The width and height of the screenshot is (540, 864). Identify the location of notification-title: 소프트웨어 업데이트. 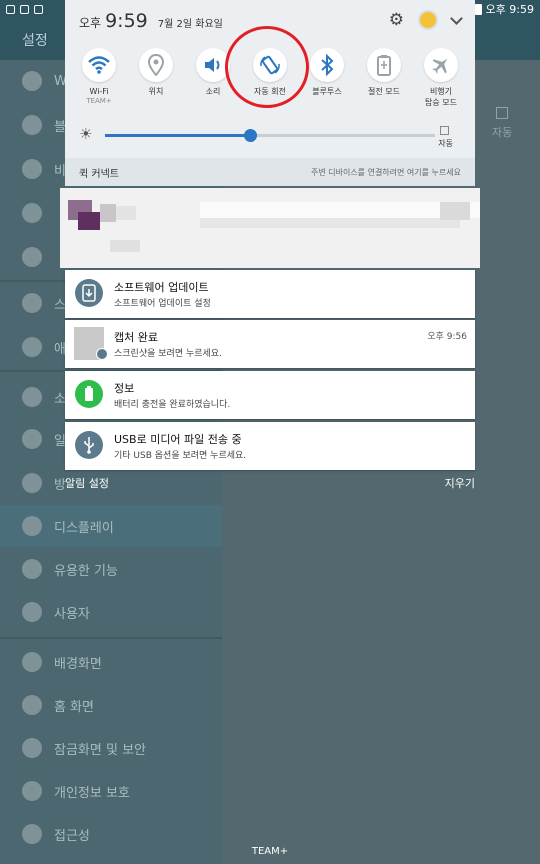
(161, 287).